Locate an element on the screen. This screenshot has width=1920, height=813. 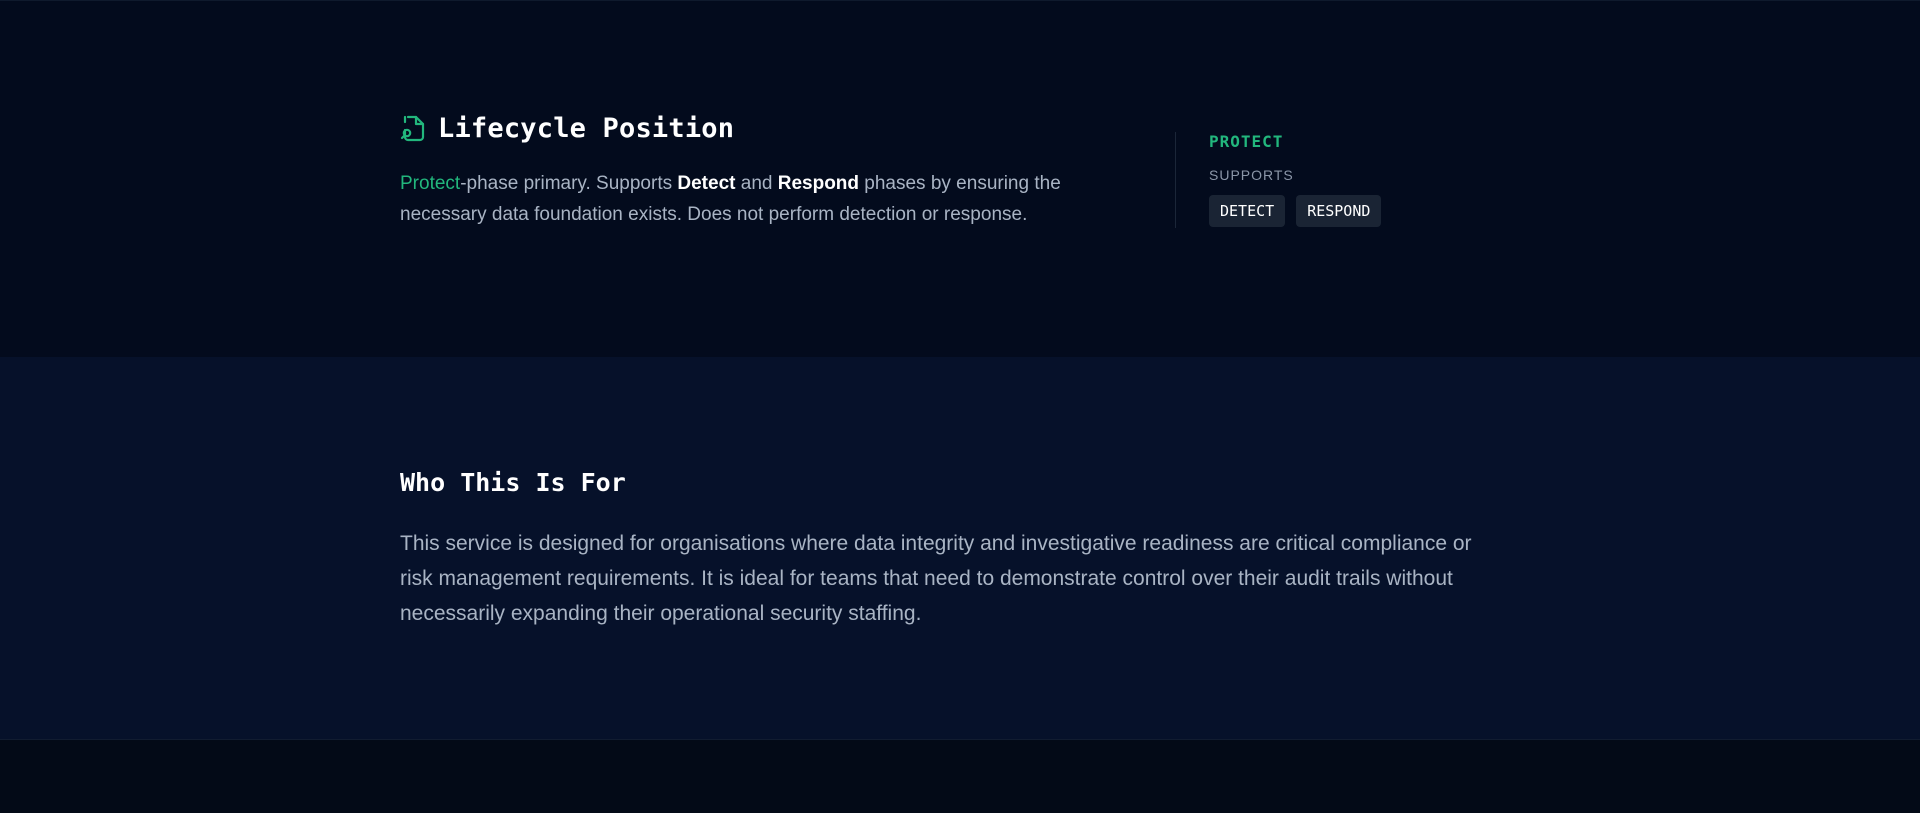
lifecycle-title-row: Lifecycle Position is located at coordinates (567, 128).